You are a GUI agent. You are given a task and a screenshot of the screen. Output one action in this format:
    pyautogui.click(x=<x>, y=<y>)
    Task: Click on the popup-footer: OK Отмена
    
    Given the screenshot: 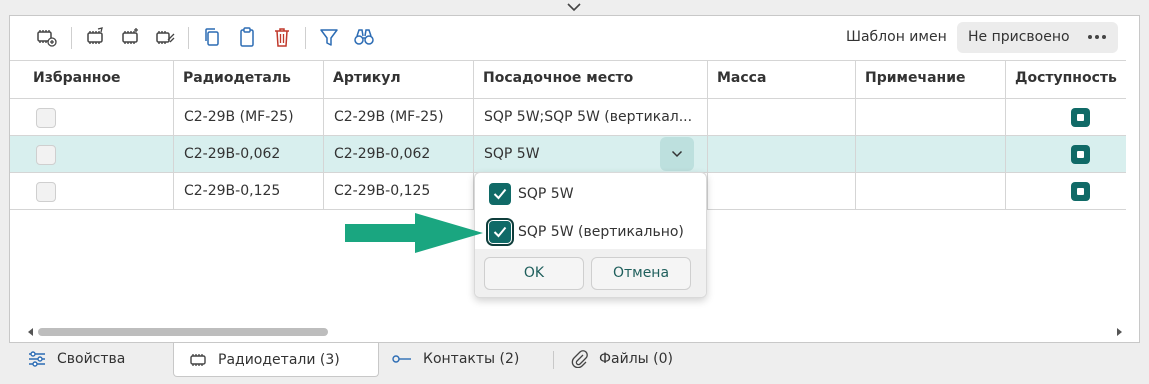 What is the action you would take?
    pyautogui.click(x=590, y=273)
    